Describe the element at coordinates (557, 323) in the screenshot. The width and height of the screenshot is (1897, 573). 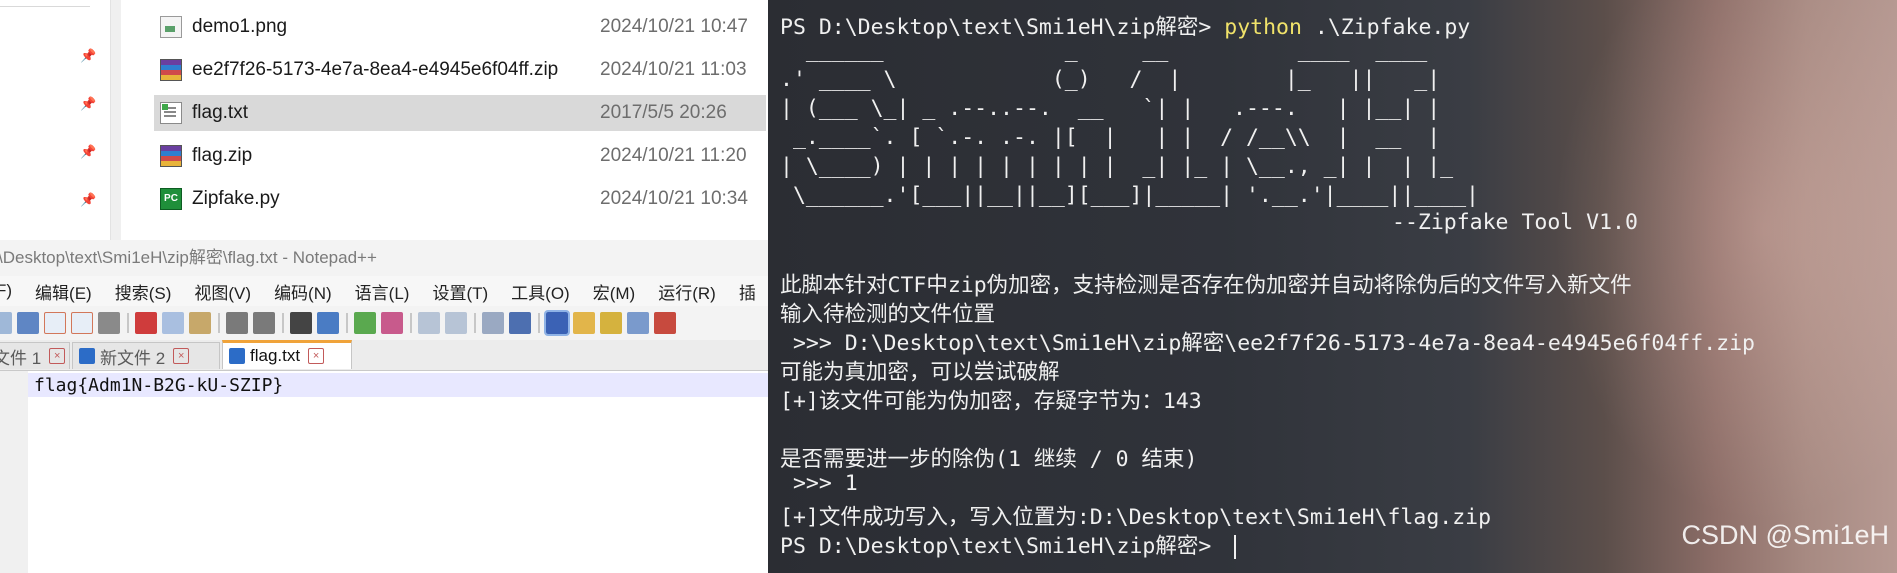
I see `indent-guide-icon` at that location.